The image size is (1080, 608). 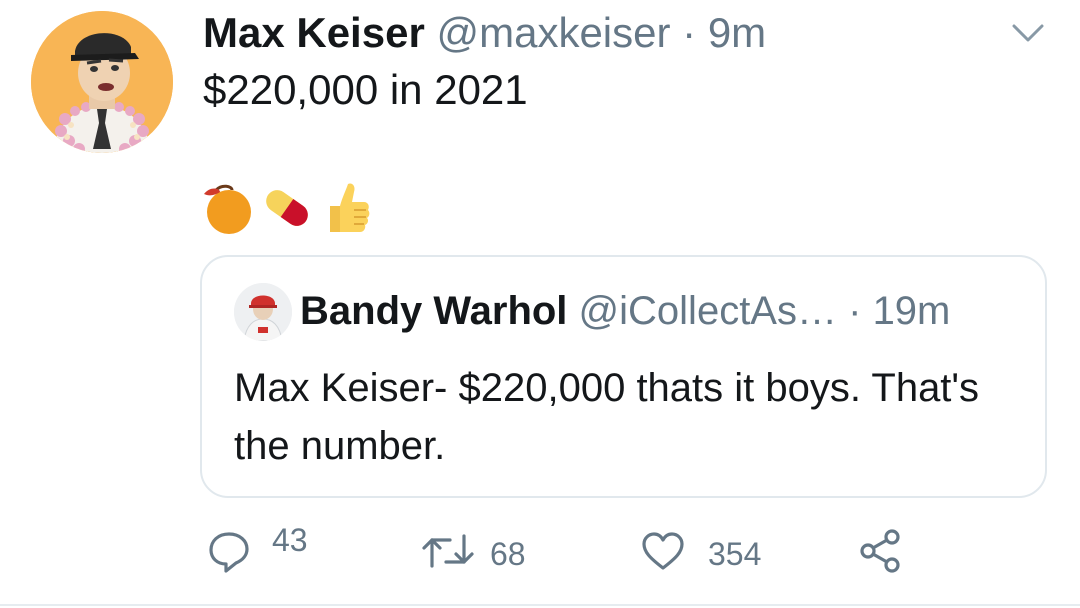 I want to click on quote-author-name: Bandy Warhol, so click(x=433, y=311).